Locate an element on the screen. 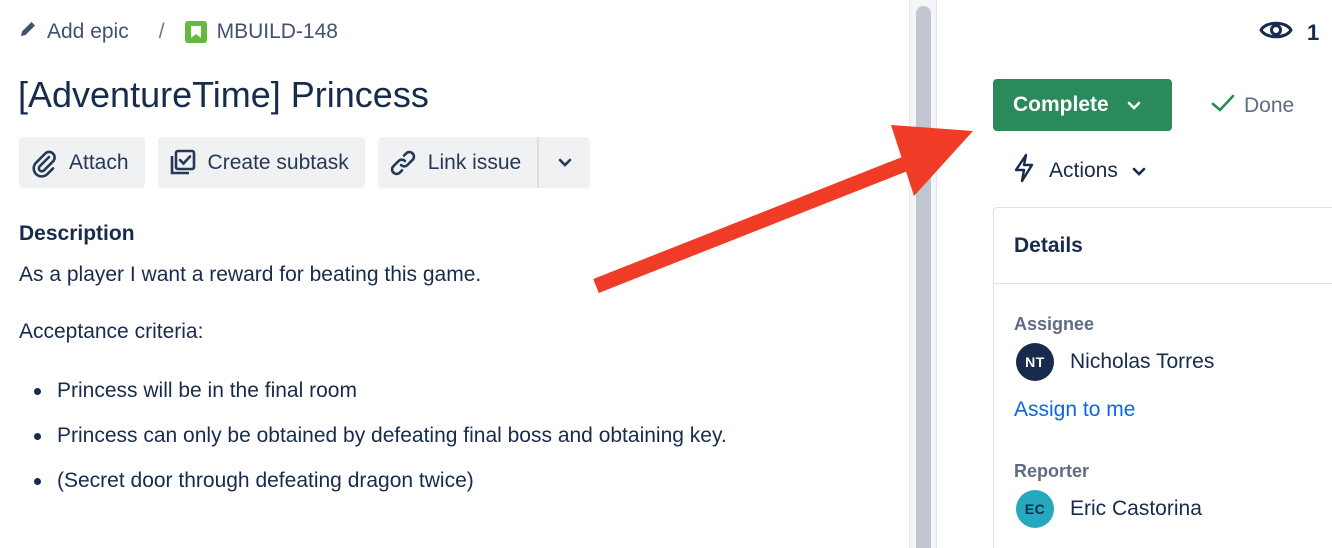 The height and width of the screenshot is (548, 1332). checkmark-icon is located at coordinates (1223, 106).